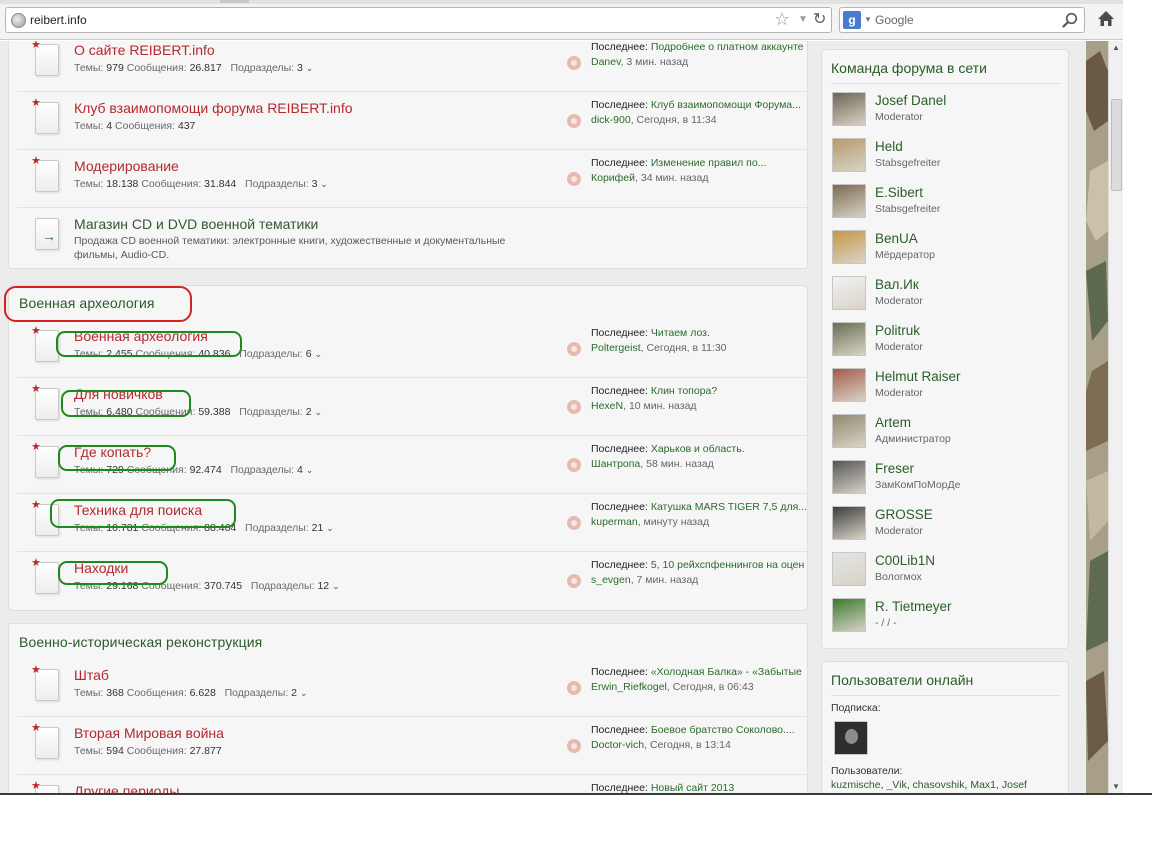 The width and height of the screenshot is (1152, 864). I want to click on last-user-link: HexeN, so click(607, 406).